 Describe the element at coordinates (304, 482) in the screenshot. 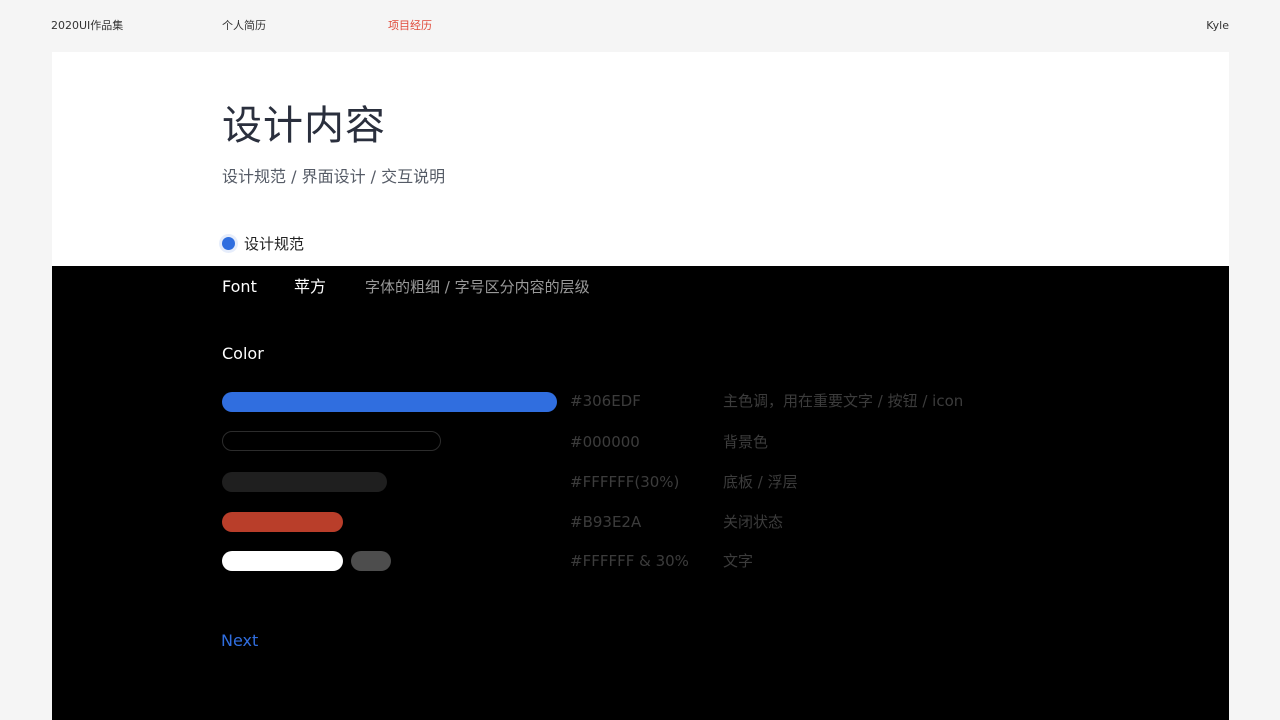

I see `color-swatch-surface` at that location.